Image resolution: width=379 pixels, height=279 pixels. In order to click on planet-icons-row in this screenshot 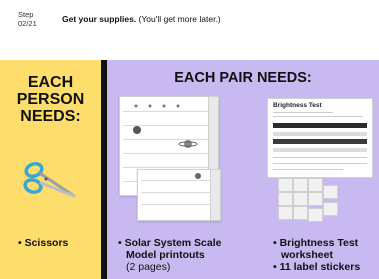, I will do `click(157, 106)`.